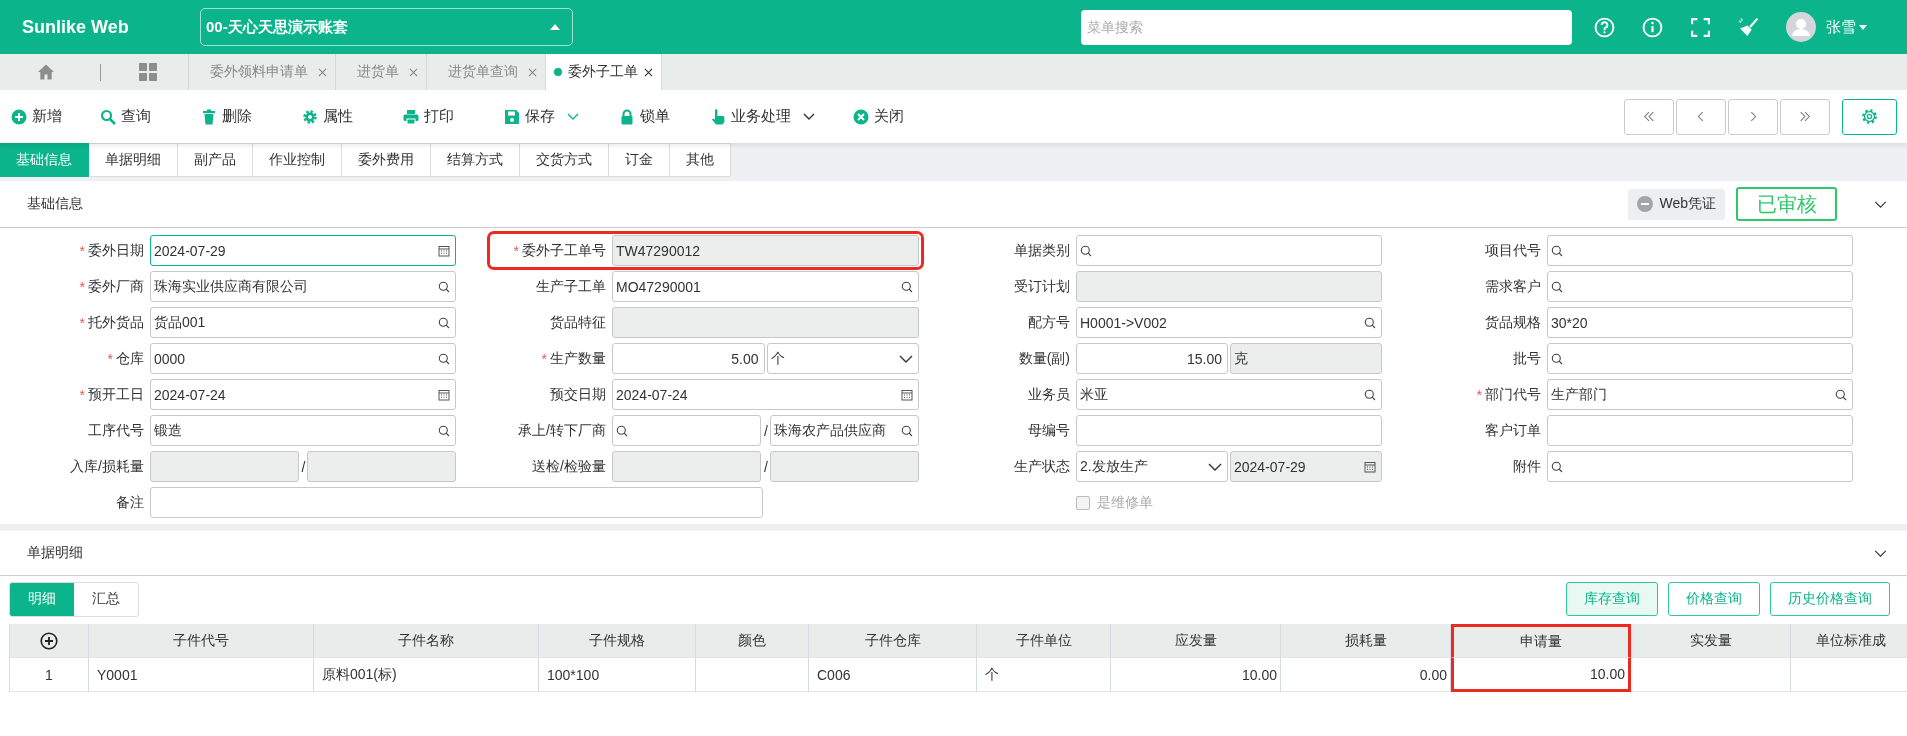  Describe the element at coordinates (1042, 286) in the screenshot. I see `field-label: 受订计划` at that location.